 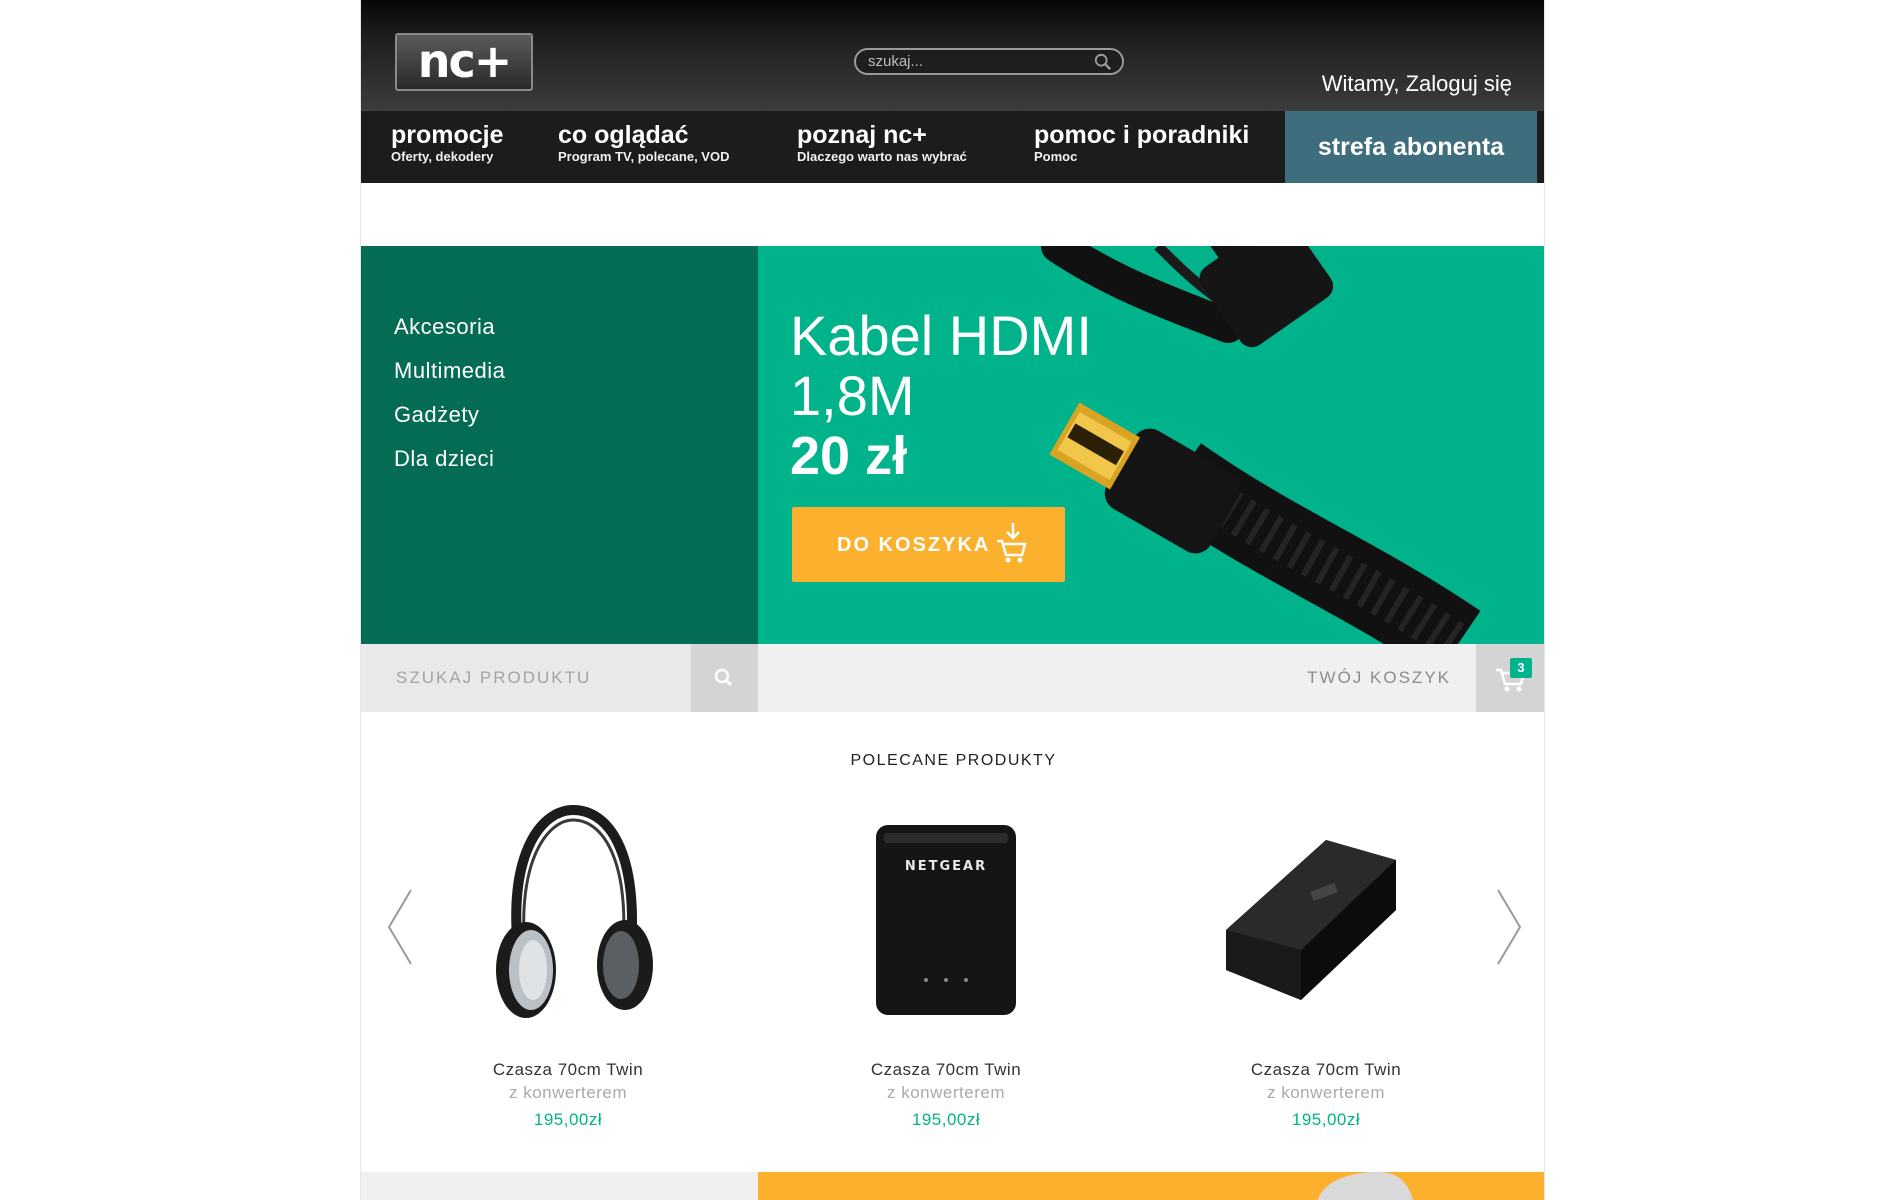 What do you see at coordinates (1142, 135) in the screenshot?
I see `nav-item-title: pomoc i poradniki` at bounding box center [1142, 135].